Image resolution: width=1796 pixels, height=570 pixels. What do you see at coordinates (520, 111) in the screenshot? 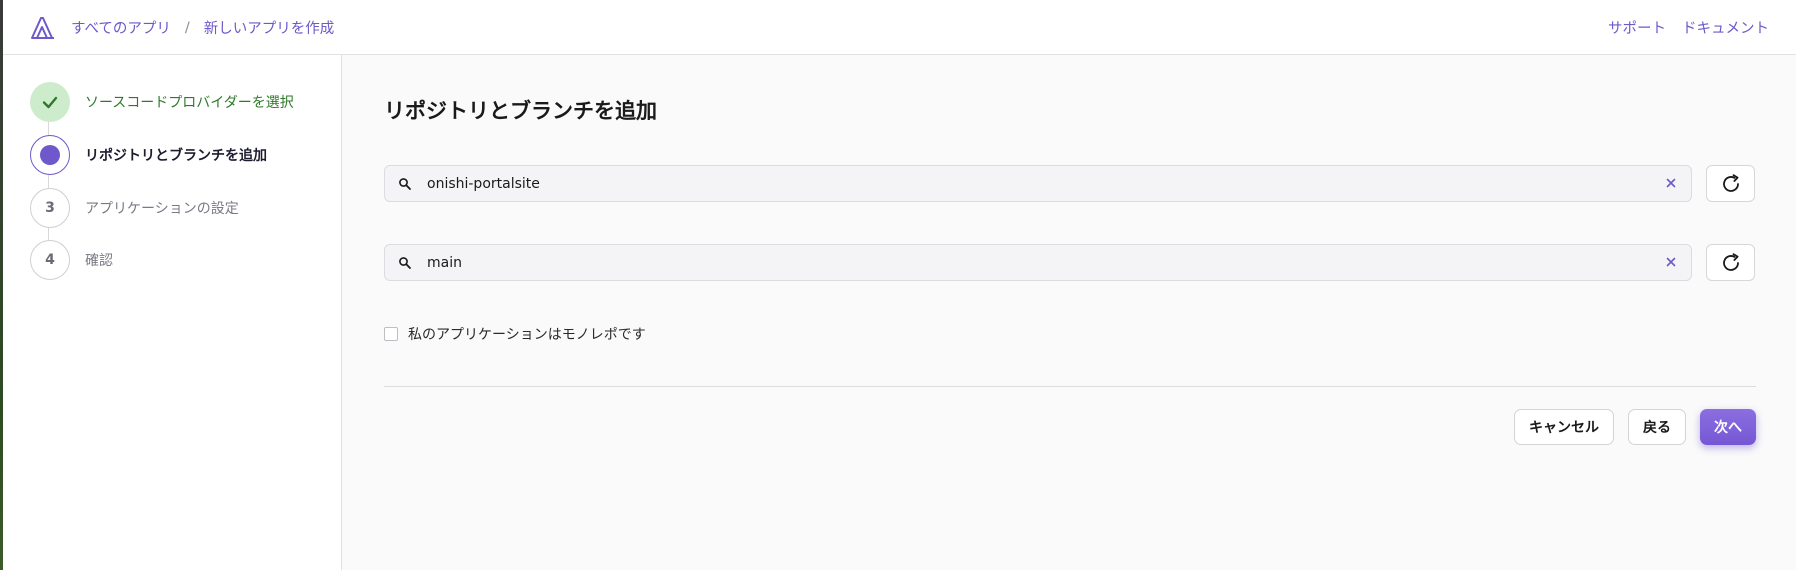
I see `page-title: リポジトリとブランチを追加` at bounding box center [520, 111].